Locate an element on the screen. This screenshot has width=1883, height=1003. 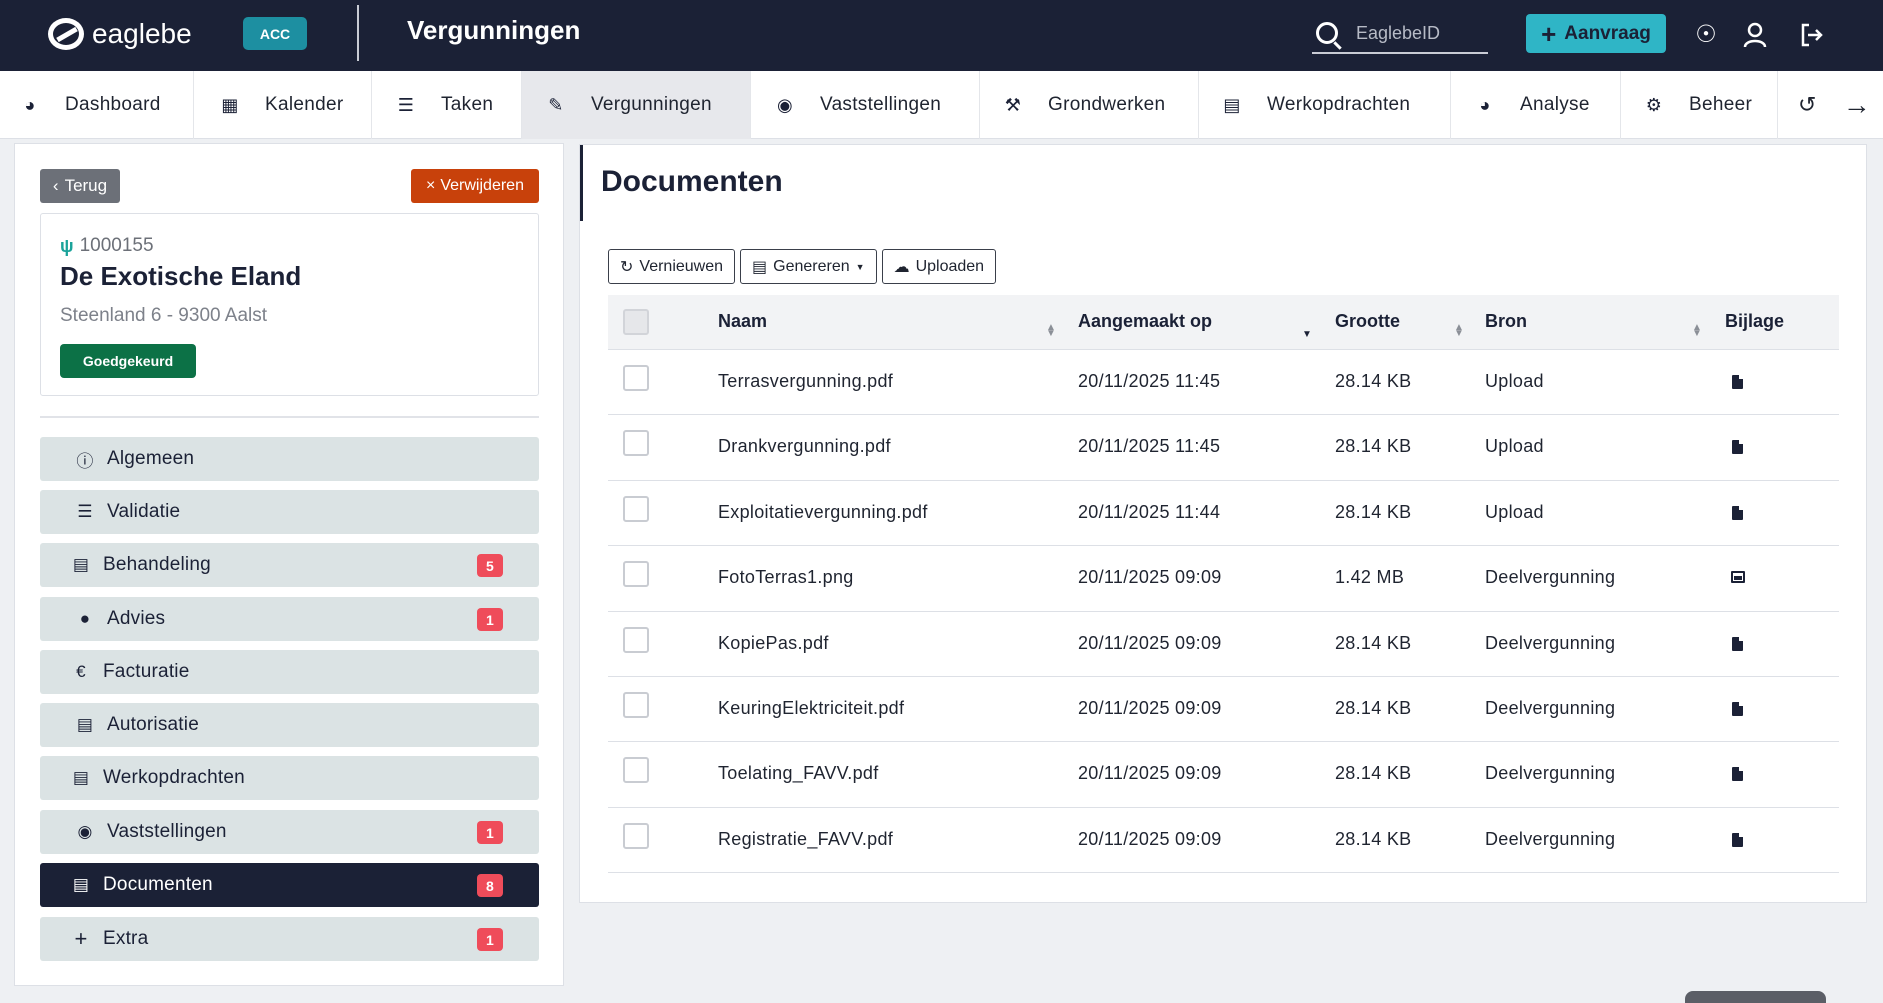
menu-item-advies: ● Advies 1 is located at coordinates (289, 619).